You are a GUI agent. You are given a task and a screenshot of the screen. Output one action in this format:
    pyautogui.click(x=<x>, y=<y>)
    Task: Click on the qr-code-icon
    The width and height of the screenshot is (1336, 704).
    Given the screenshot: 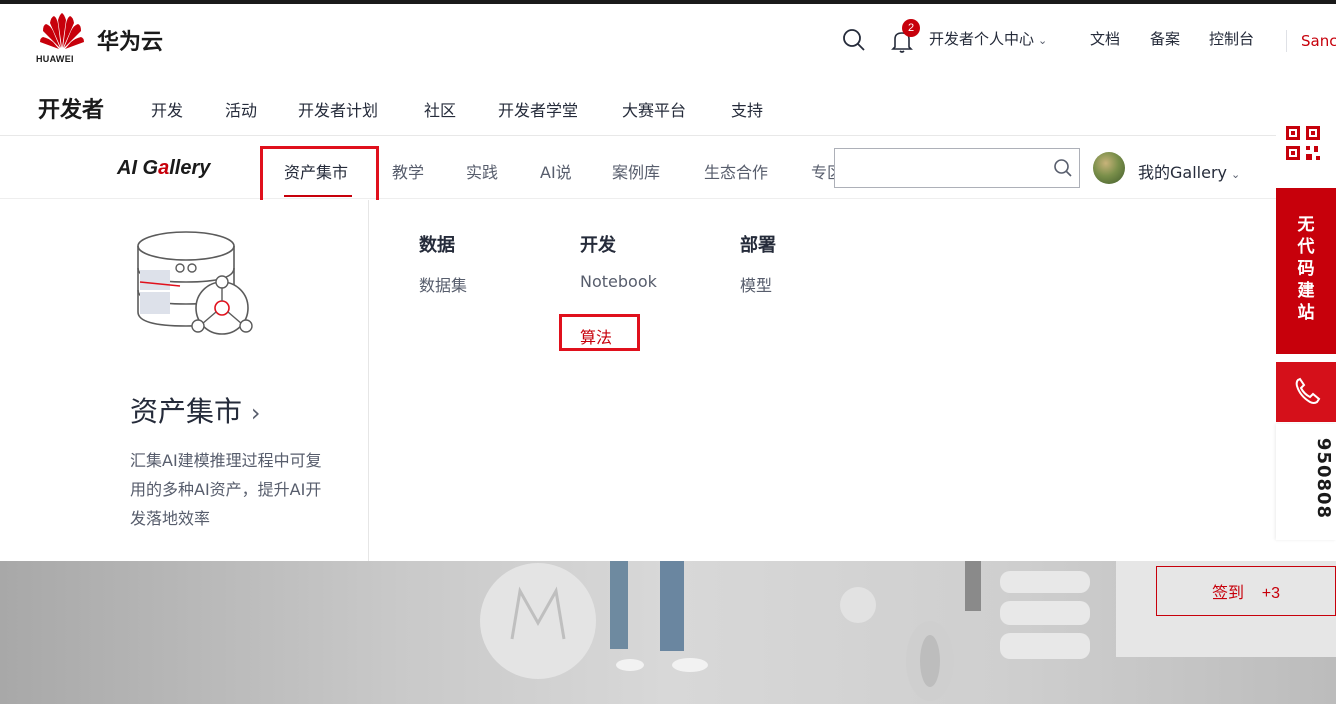 What is the action you would take?
    pyautogui.click(x=1303, y=143)
    